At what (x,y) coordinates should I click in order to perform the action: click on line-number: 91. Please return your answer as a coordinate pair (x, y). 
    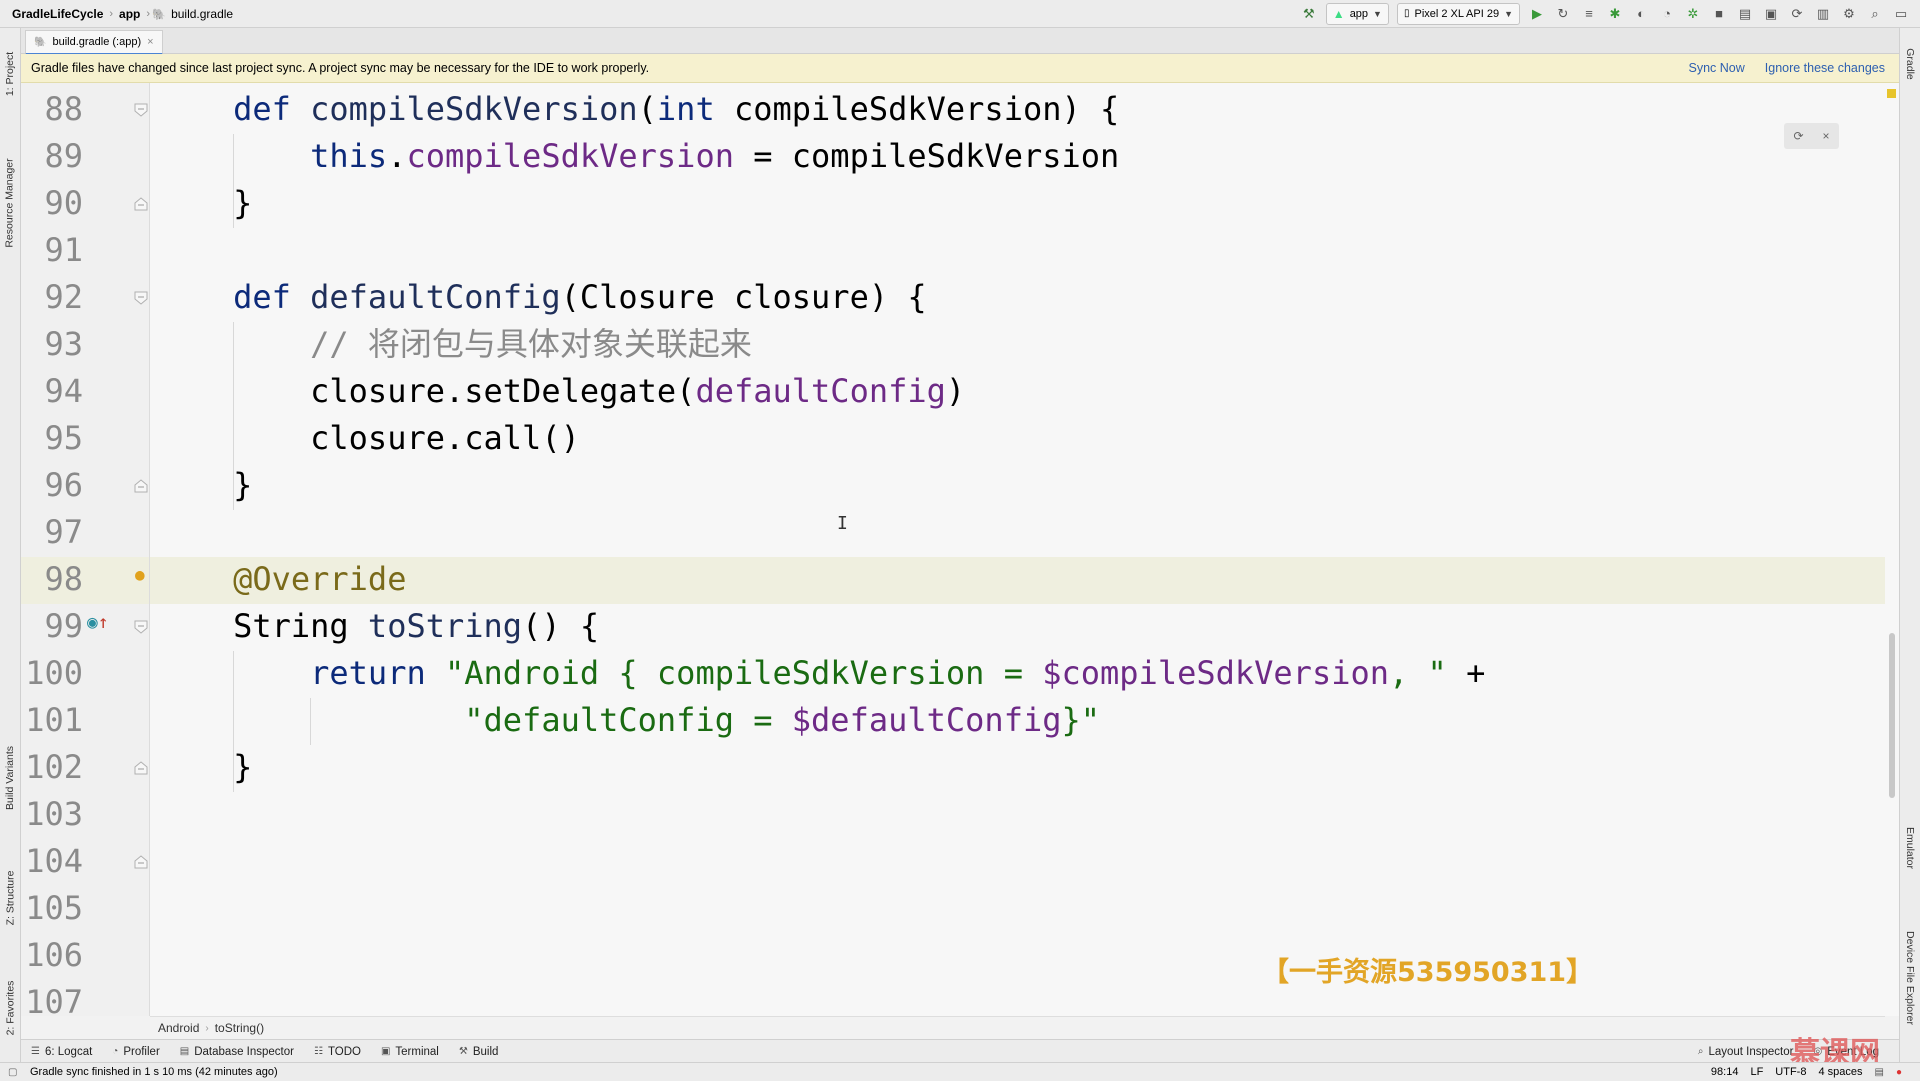
    Looking at the image, I should click on (52, 250).